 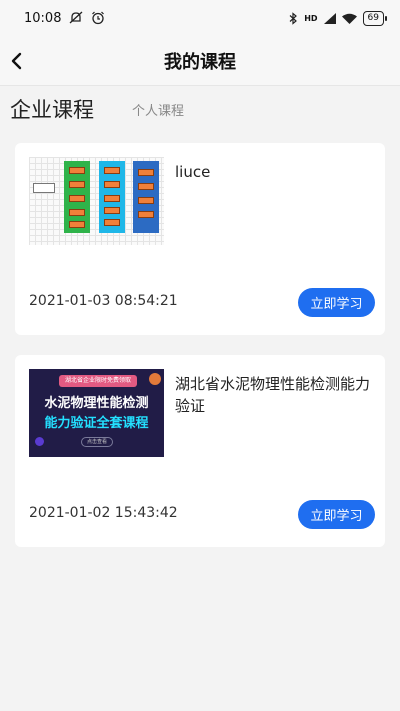 I want to click on status-time: 10:08, so click(x=43, y=18).